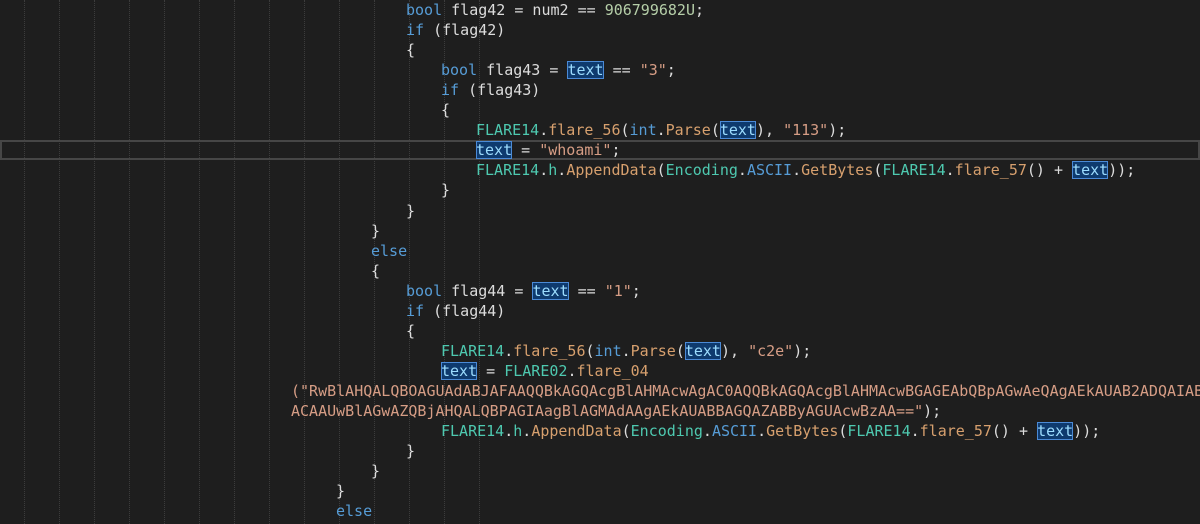 The height and width of the screenshot is (524, 1200). What do you see at coordinates (522, 70) in the screenshot?
I see `code-token: flag43 =` at bounding box center [522, 70].